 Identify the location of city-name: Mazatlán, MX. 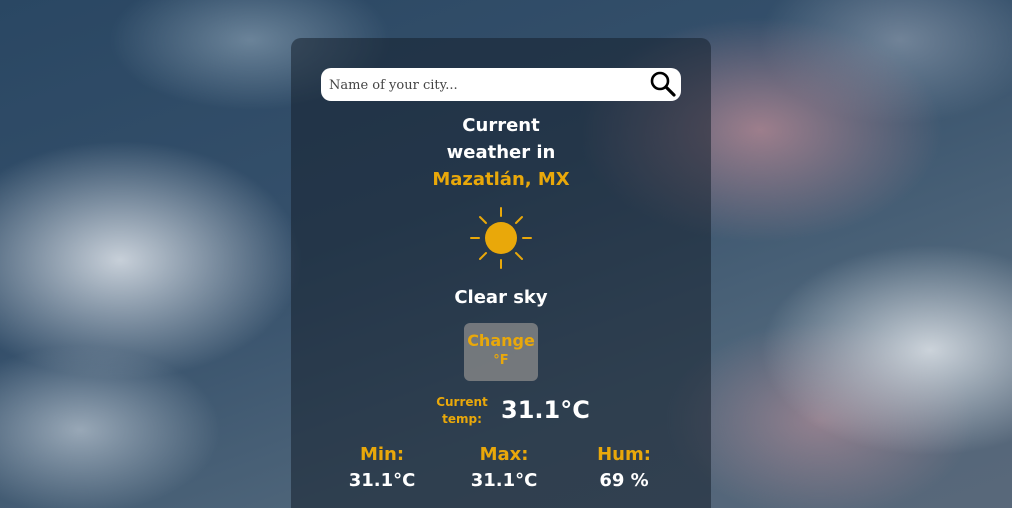
(501, 179).